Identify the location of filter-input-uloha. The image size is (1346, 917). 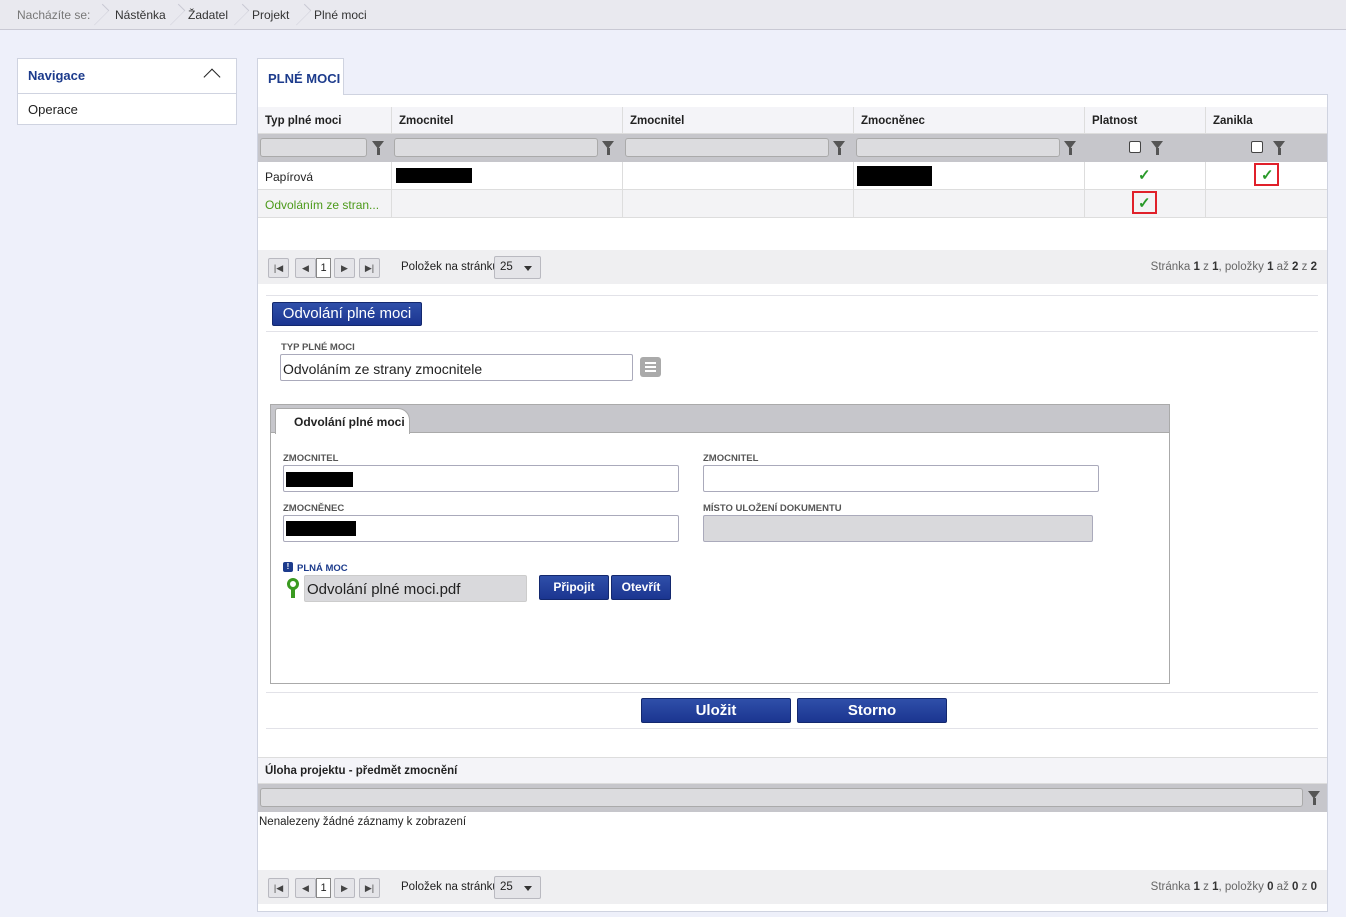
(781, 797).